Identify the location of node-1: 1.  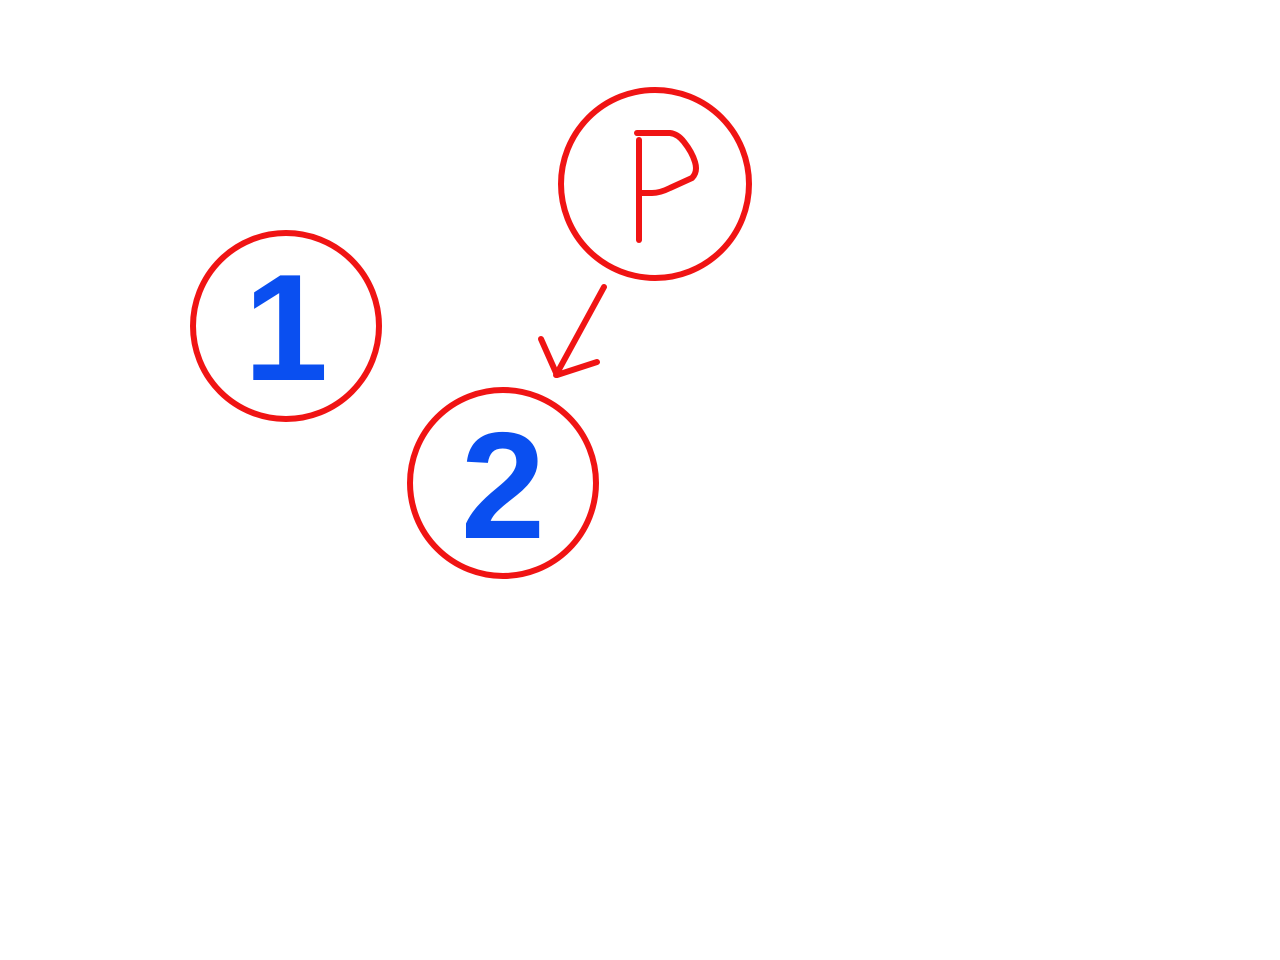
(286, 326).